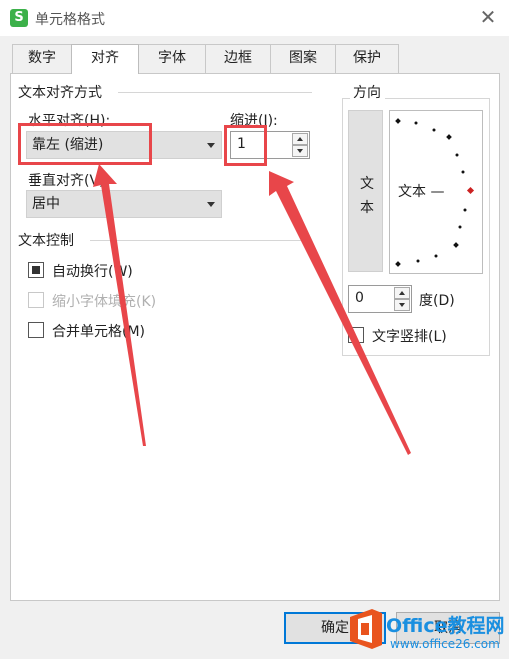  What do you see at coordinates (367, 208) in the screenshot?
I see `vertical-text-char: 本` at bounding box center [367, 208].